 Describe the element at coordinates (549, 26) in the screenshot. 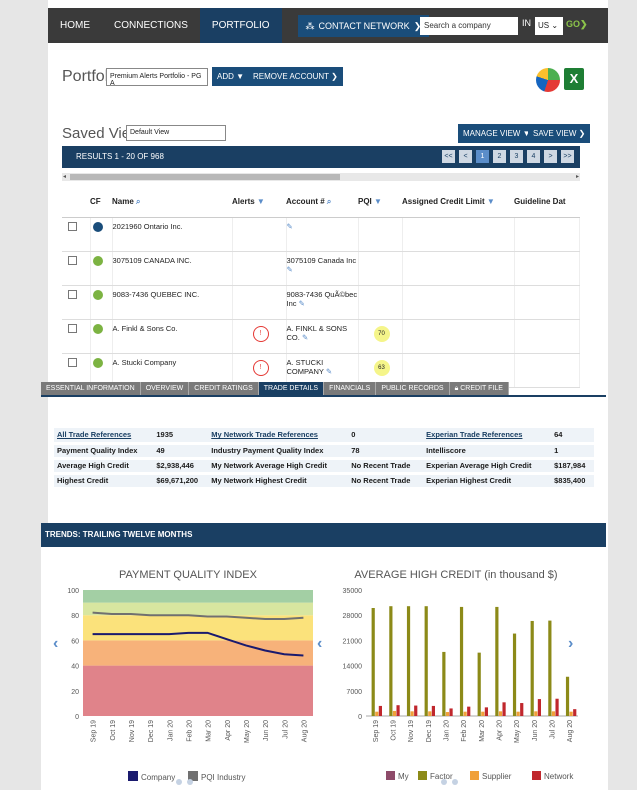

I see `country-select: US ⌄` at that location.